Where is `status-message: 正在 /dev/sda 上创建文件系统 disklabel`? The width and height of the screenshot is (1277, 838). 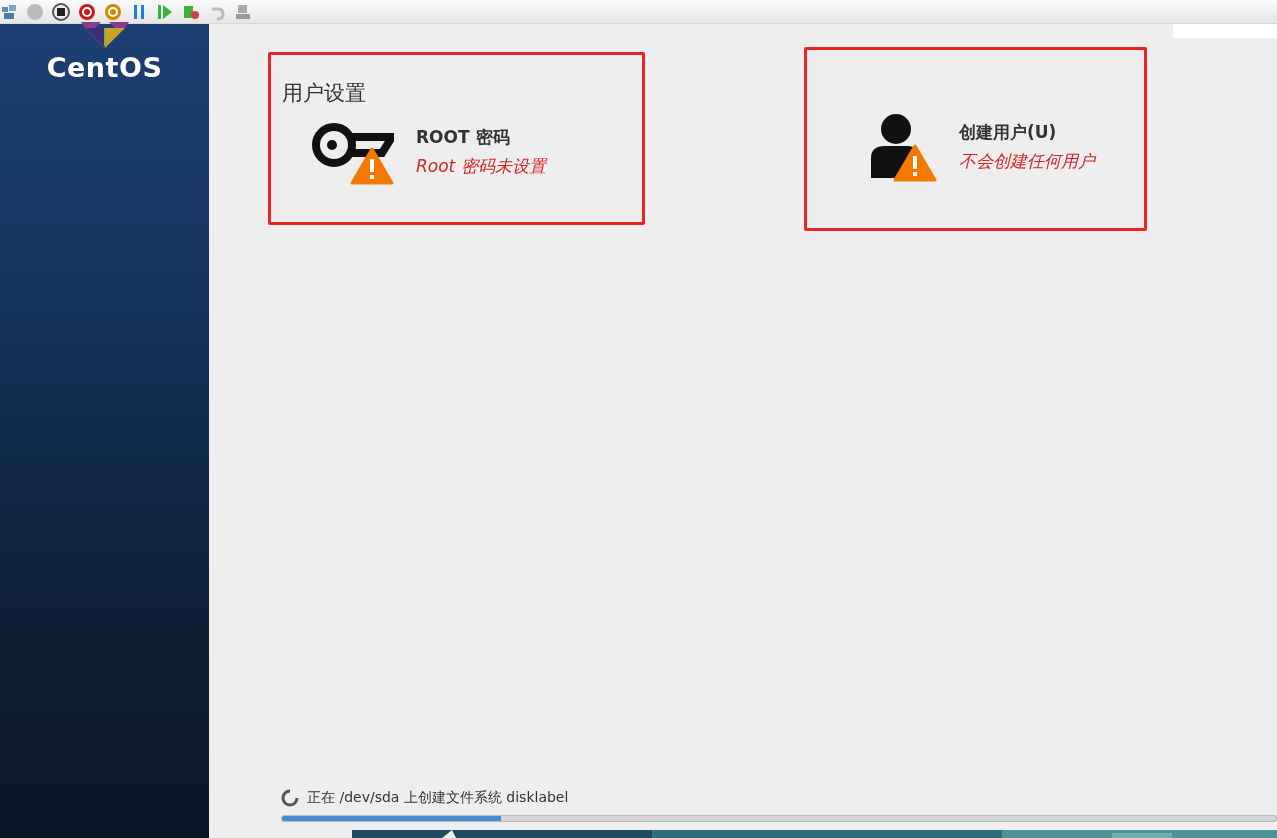 status-message: 正在 /dev/sda 上创建文件系统 disklabel is located at coordinates (438, 798).